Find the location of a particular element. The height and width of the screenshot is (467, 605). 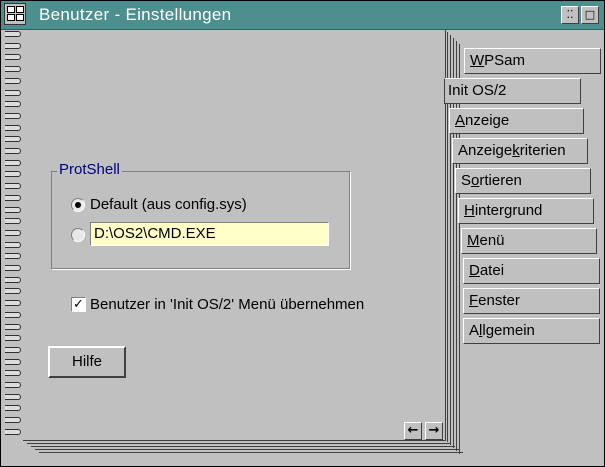

tab-men: Menü is located at coordinates (529, 241).